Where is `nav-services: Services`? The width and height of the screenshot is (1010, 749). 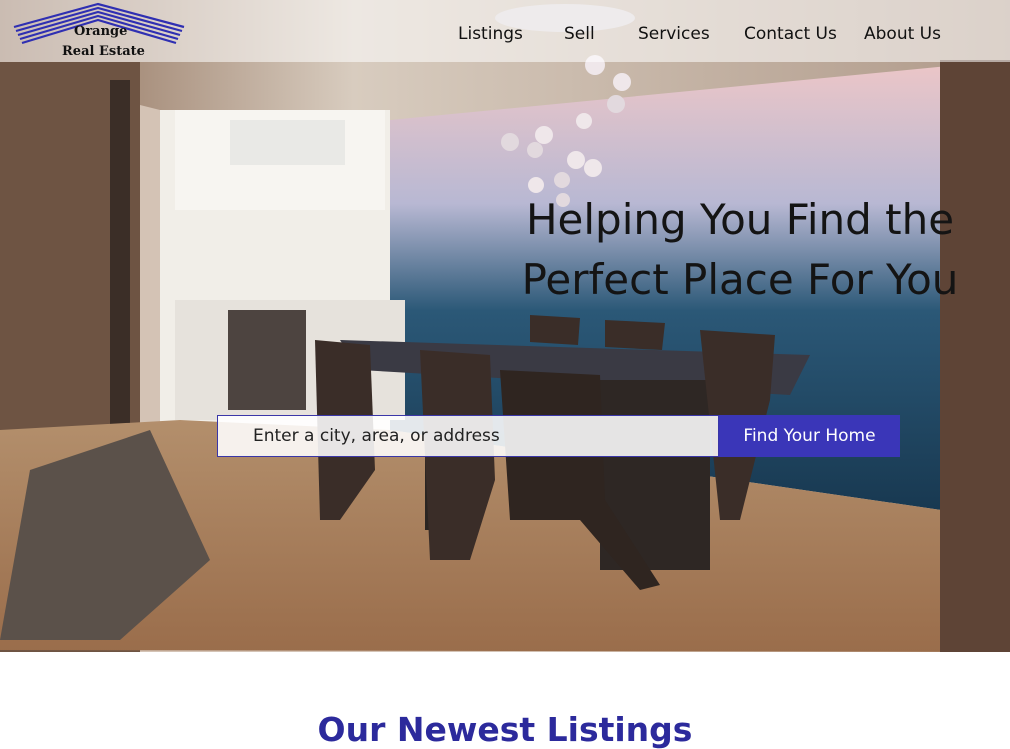 nav-services: Services is located at coordinates (674, 34).